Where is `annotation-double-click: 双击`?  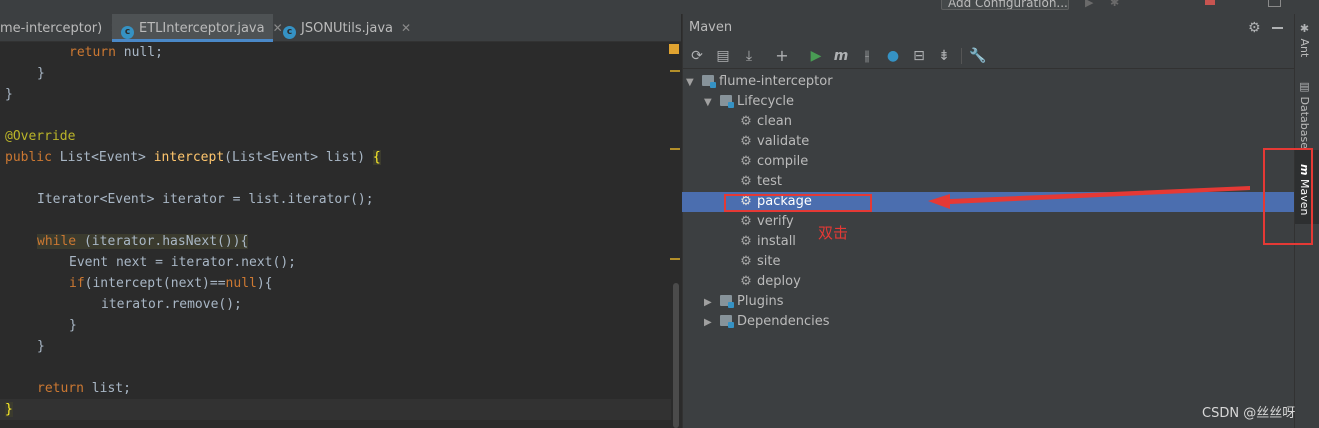
annotation-double-click: 双击 is located at coordinates (833, 233).